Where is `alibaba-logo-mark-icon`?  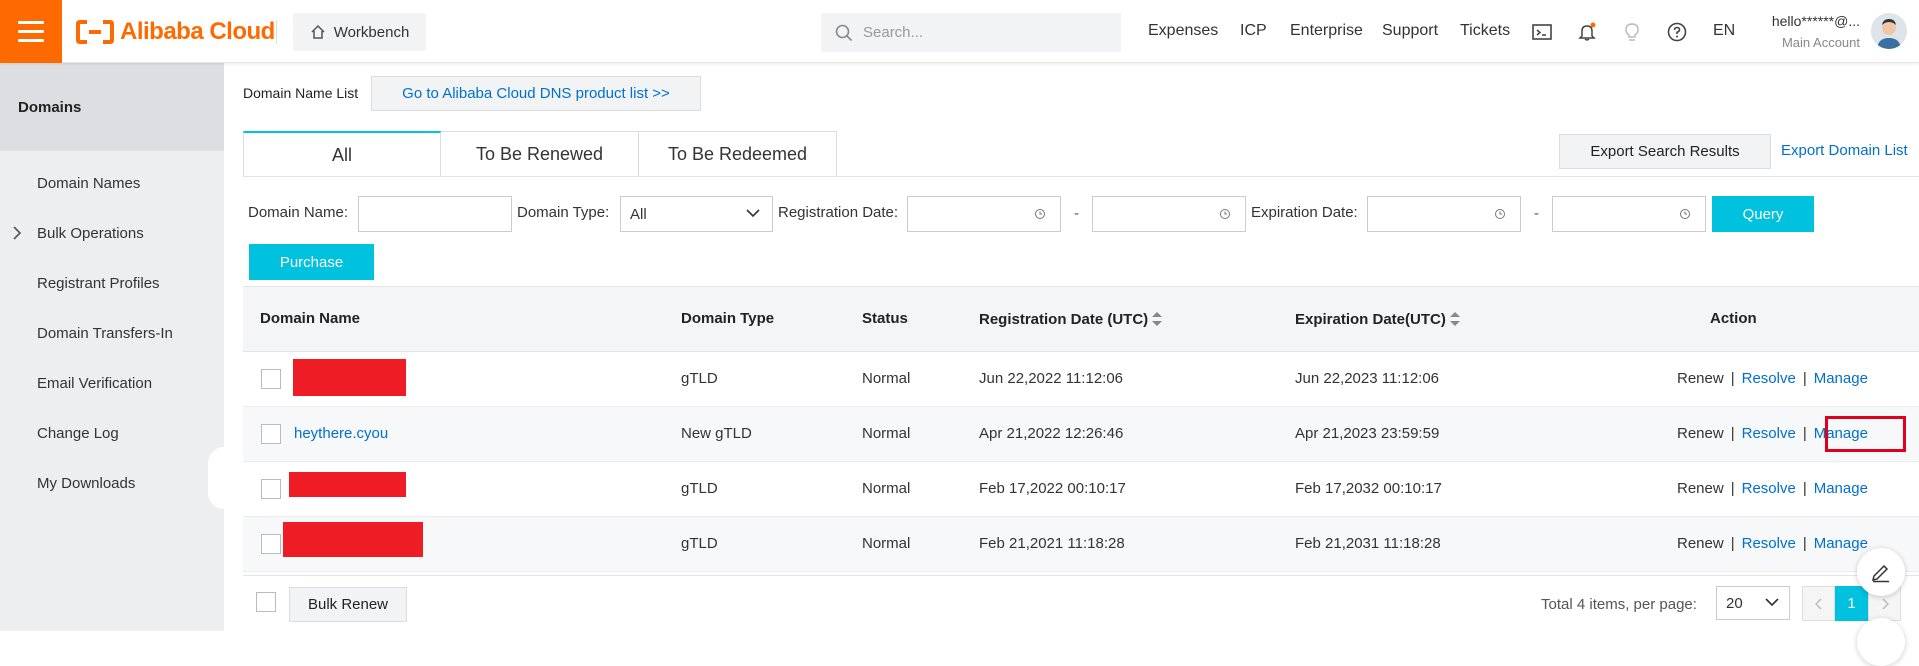
alibaba-logo-mark-icon is located at coordinates (95, 32).